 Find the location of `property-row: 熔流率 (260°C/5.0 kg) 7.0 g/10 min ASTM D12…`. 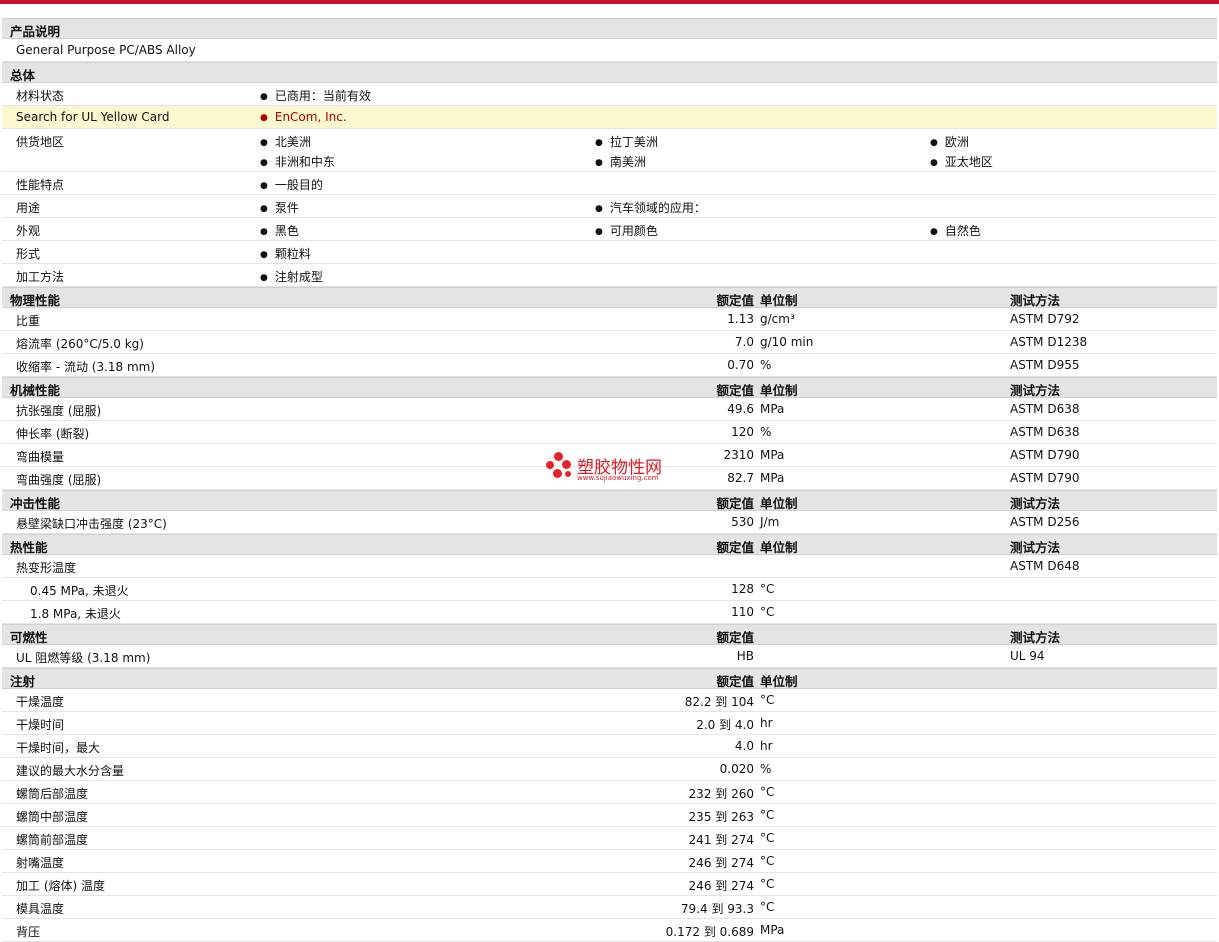

property-row: 熔流率 (260°C/5.0 kg) 7.0 g/10 min ASTM D12… is located at coordinates (609, 342).